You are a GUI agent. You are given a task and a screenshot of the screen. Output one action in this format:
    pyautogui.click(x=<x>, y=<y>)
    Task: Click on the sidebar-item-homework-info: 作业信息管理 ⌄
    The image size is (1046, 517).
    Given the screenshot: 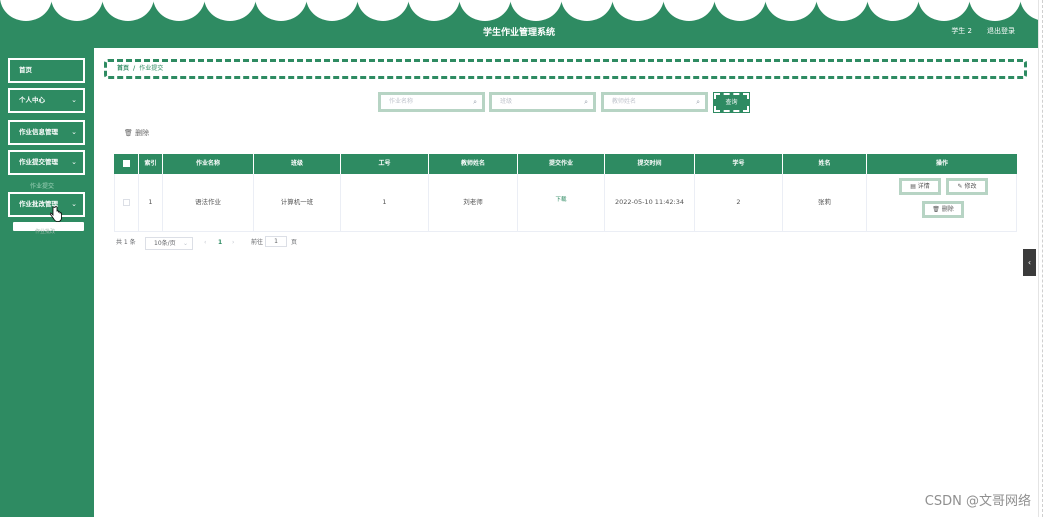 What is the action you would take?
    pyautogui.click(x=46, y=132)
    